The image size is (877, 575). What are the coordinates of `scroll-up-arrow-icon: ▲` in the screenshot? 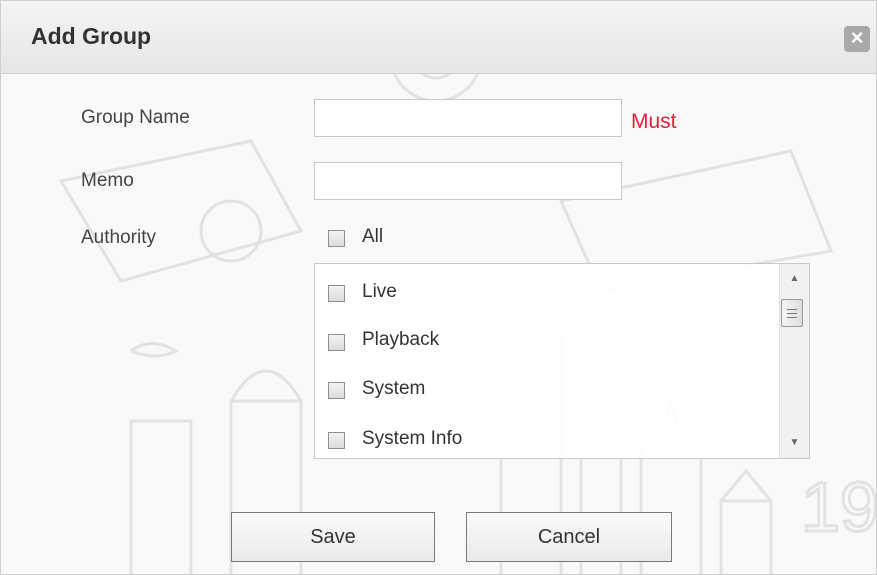 It's located at (794, 279).